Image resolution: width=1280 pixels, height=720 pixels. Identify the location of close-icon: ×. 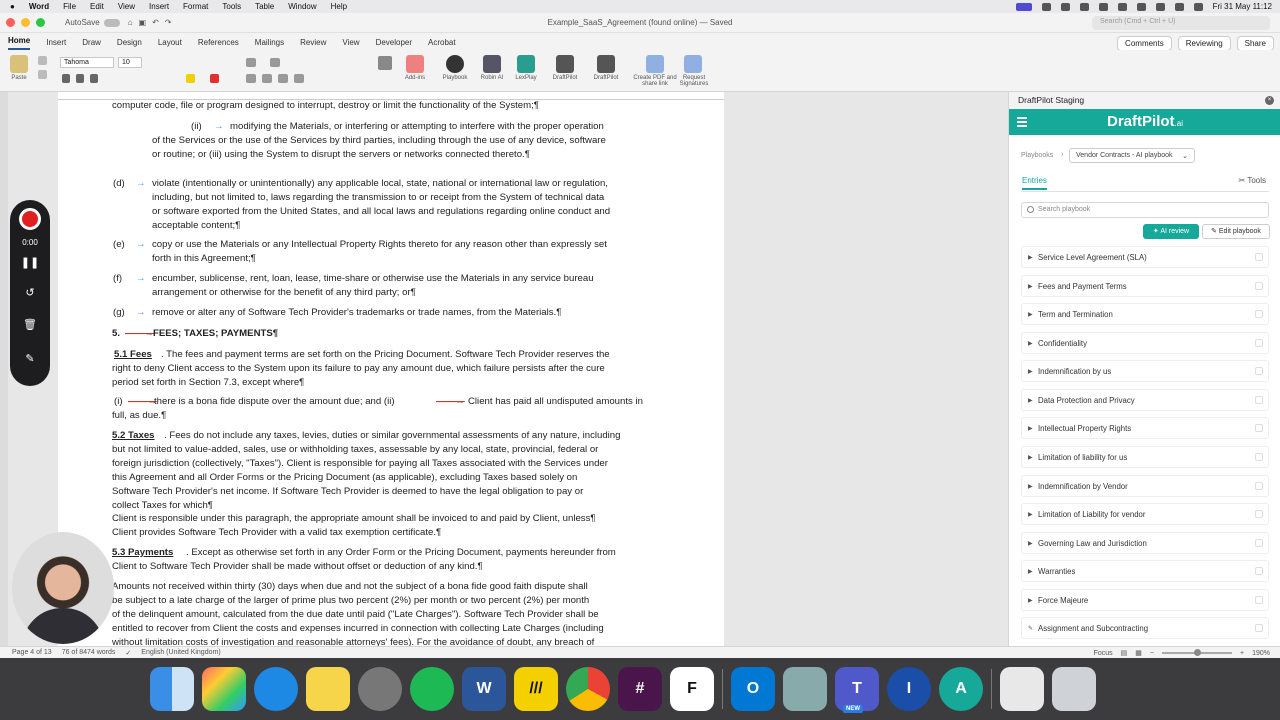
(1269, 100).